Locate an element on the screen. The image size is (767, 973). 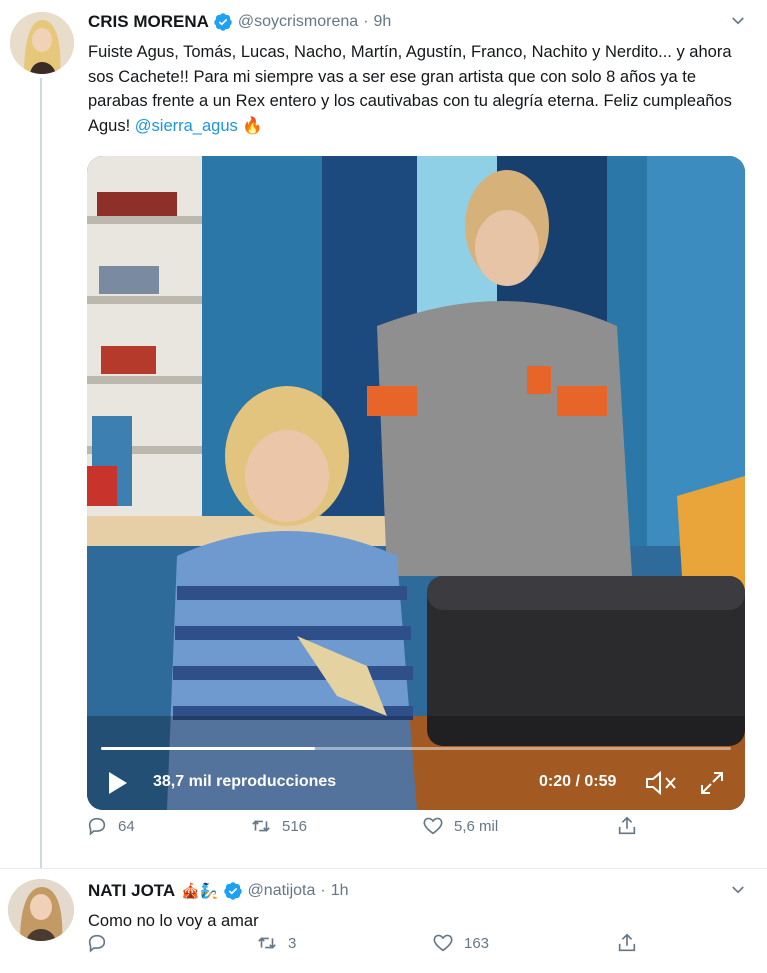
like-count: 5,6 mil is located at coordinates (476, 826).